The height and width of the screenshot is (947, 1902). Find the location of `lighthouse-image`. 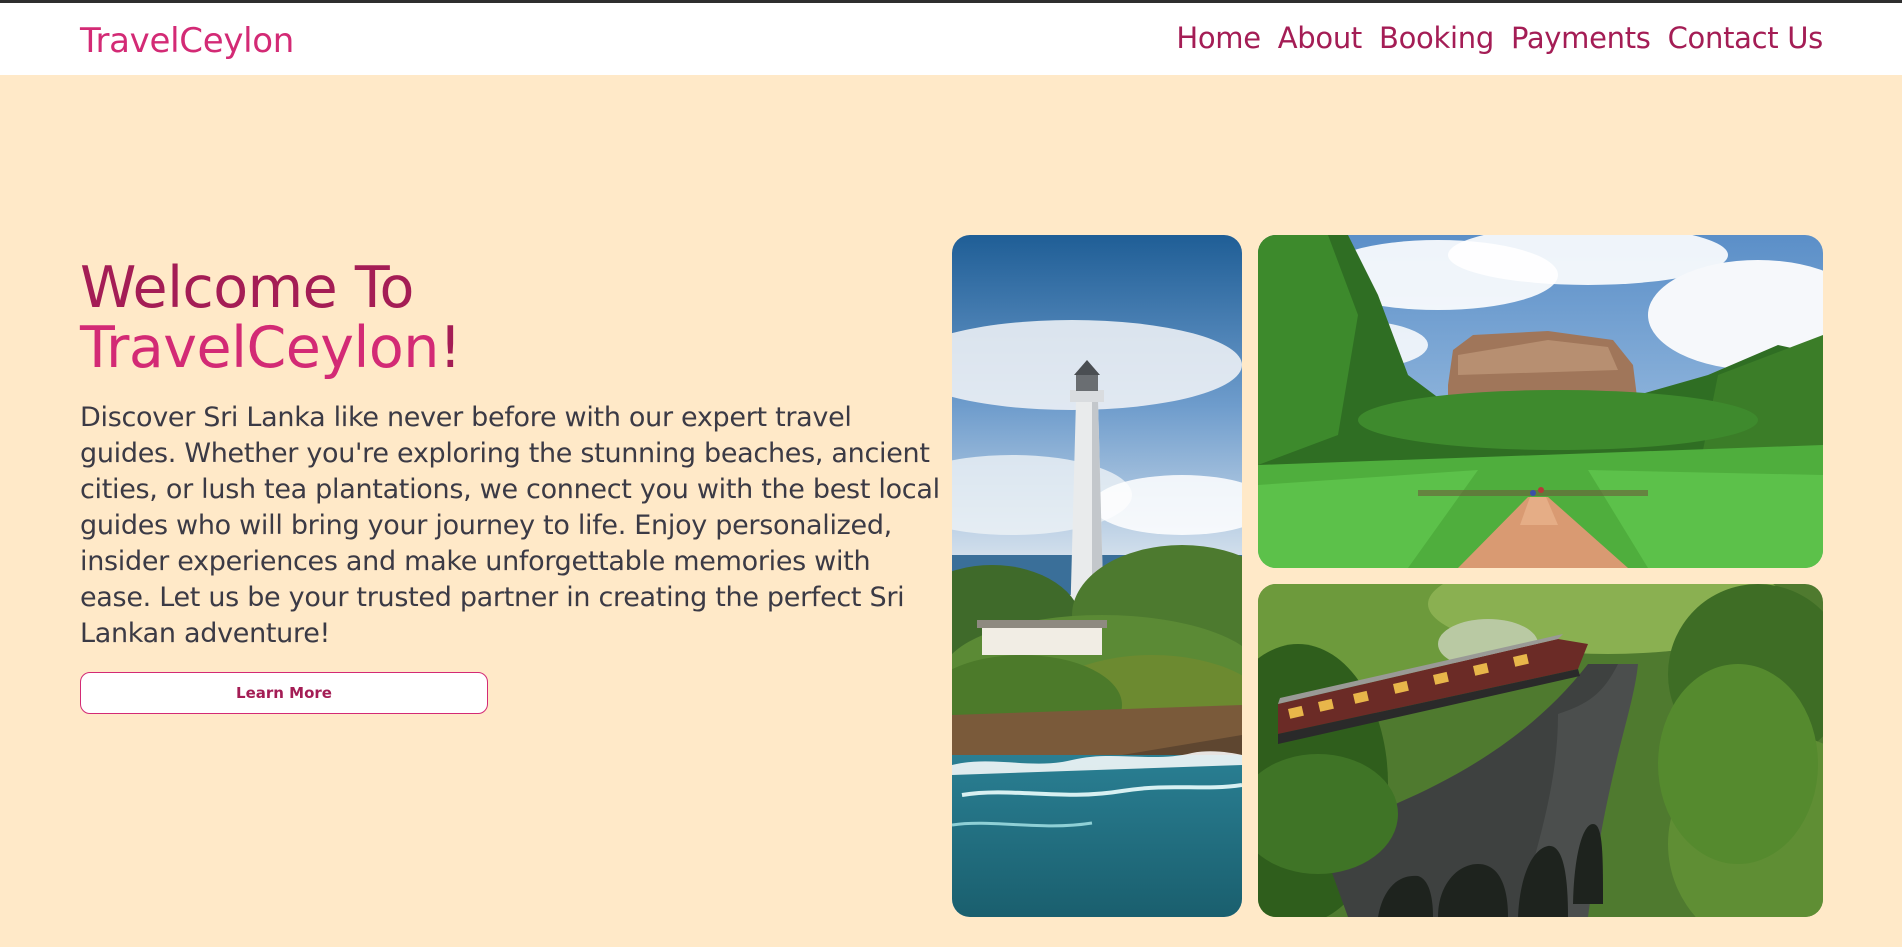

lighthouse-image is located at coordinates (1097, 576).